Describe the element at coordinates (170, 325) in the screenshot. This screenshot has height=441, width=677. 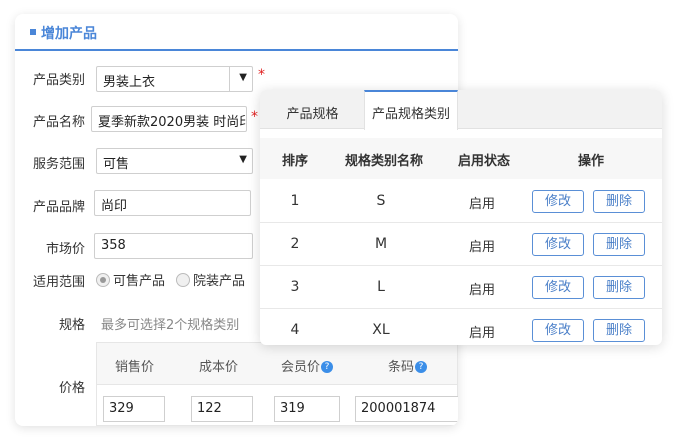
I see `spec-hint: 最多可选择2个规格类别` at that location.